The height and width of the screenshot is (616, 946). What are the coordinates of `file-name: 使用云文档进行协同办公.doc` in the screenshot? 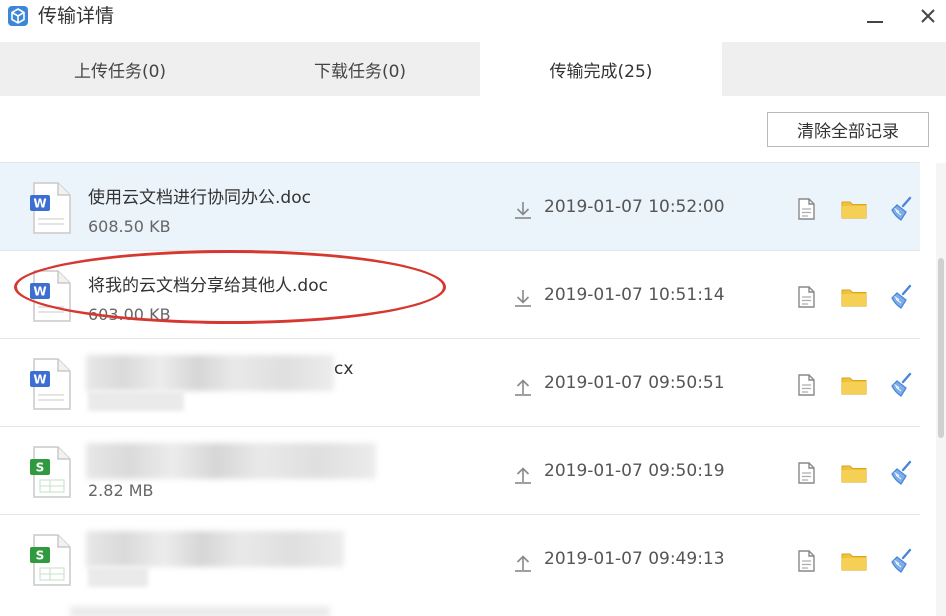 It's located at (199, 198).